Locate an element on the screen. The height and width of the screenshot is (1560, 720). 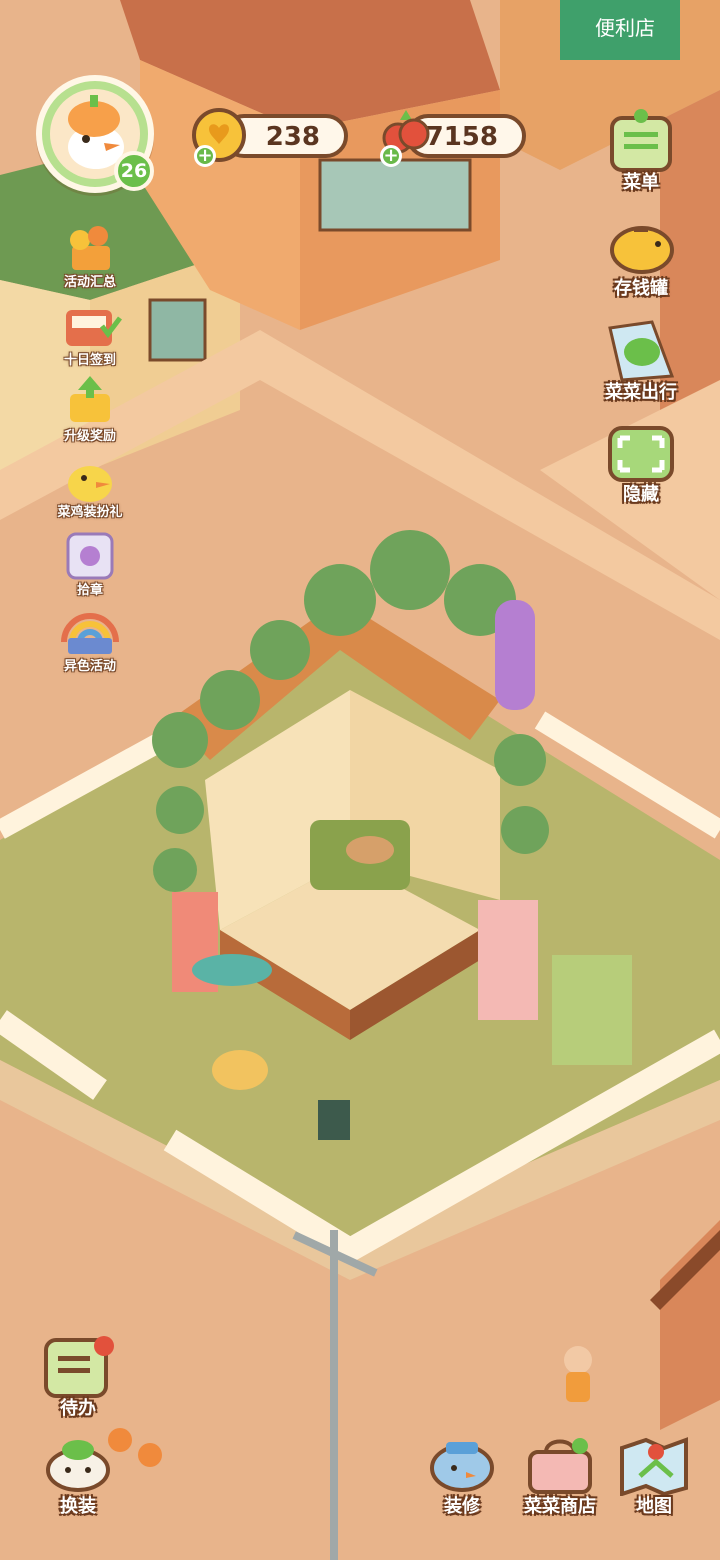
hide-ui-button: 隐藏 is located at coordinates (641, 463).